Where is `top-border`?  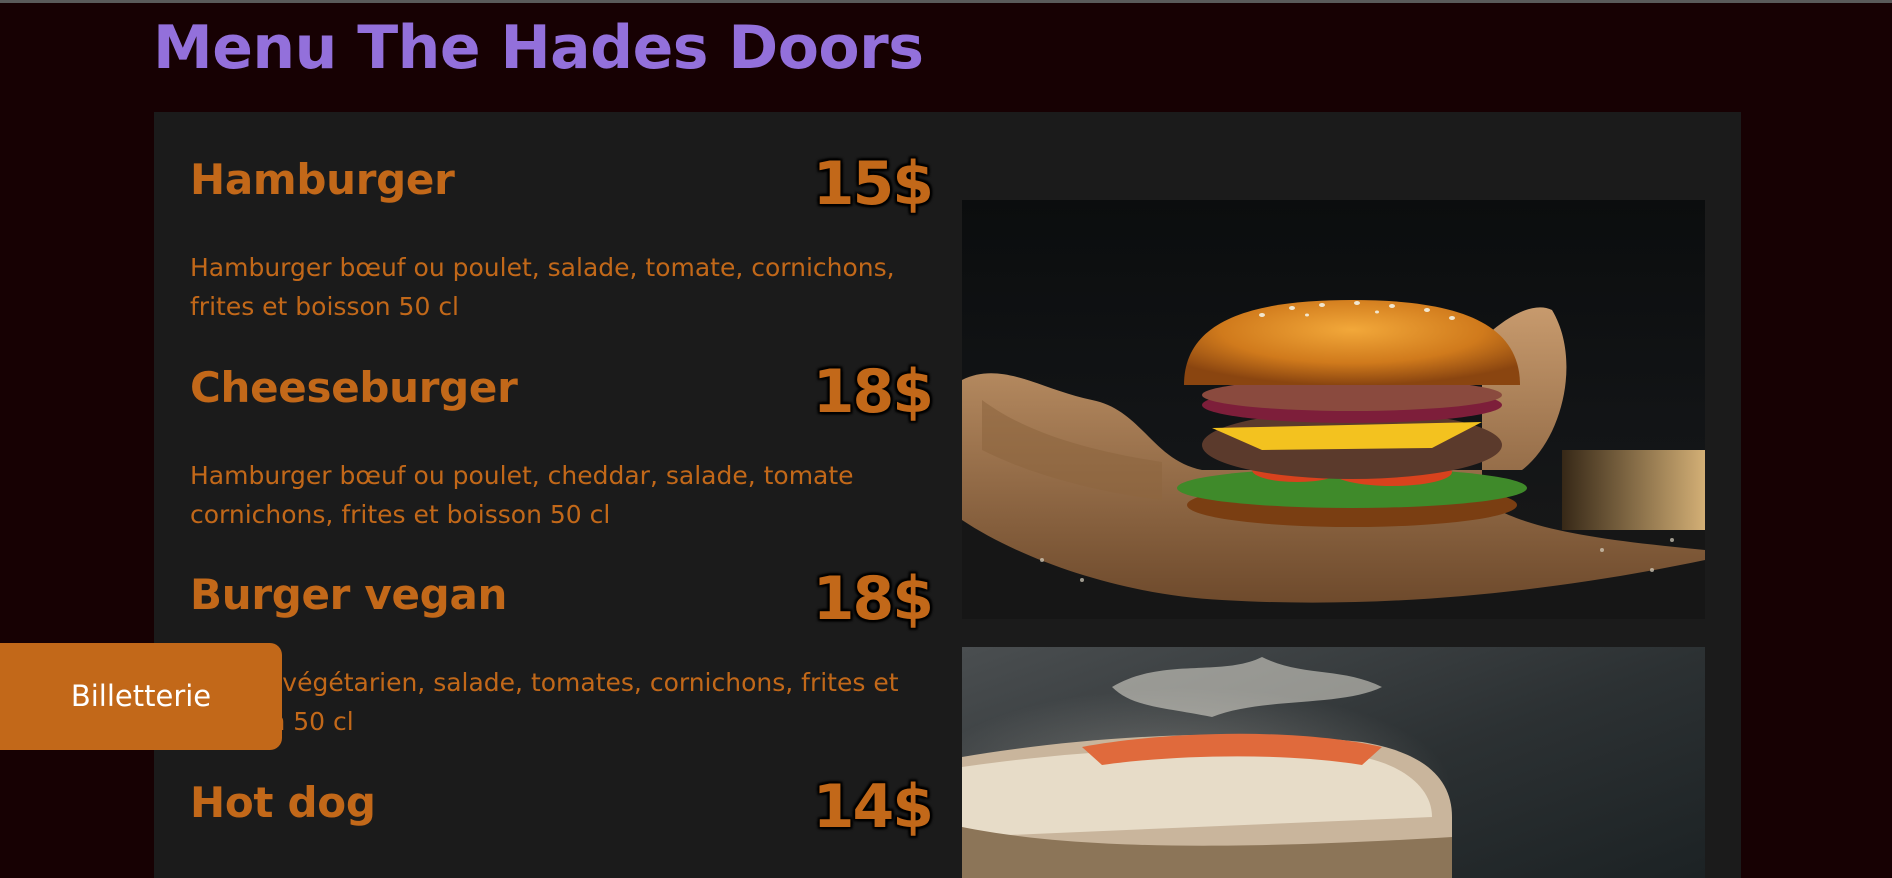 top-border is located at coordinates (946, 1).